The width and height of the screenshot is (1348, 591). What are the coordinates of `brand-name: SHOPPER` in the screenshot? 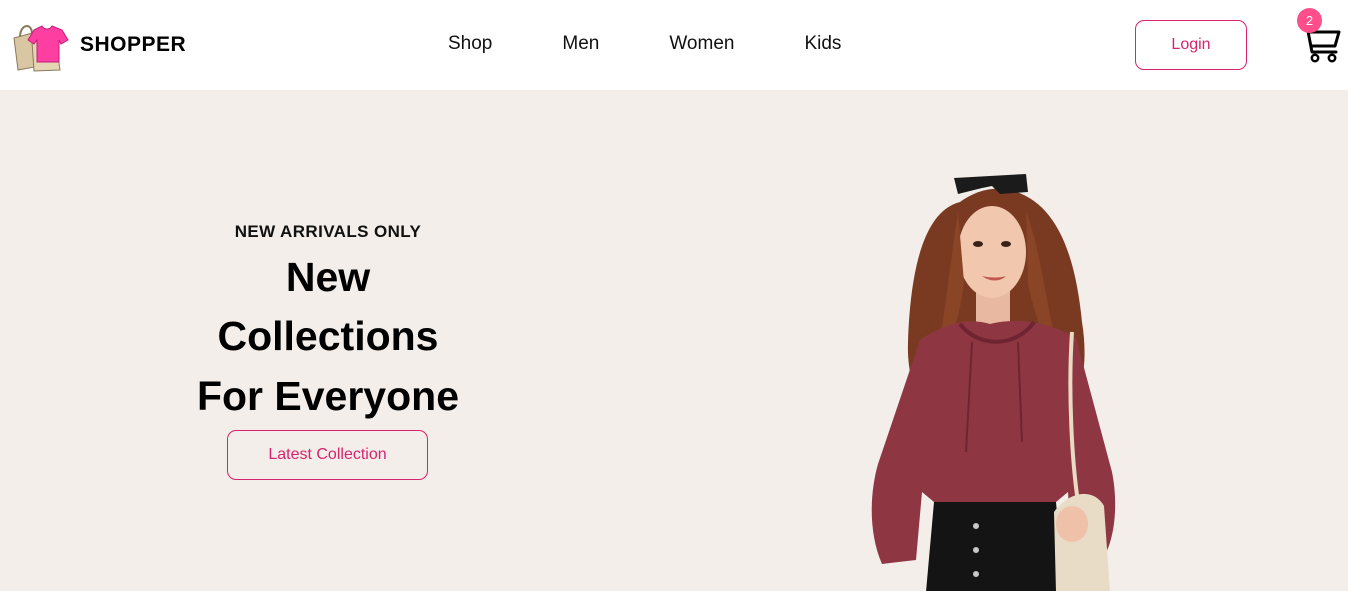 It's located at (133, 44).